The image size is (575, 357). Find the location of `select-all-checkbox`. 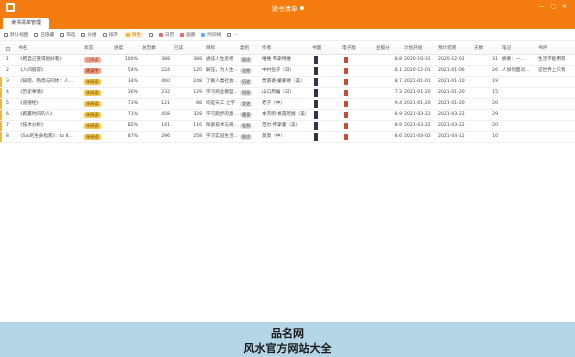

select-all-checkbox is located at coordinates (8, 49).